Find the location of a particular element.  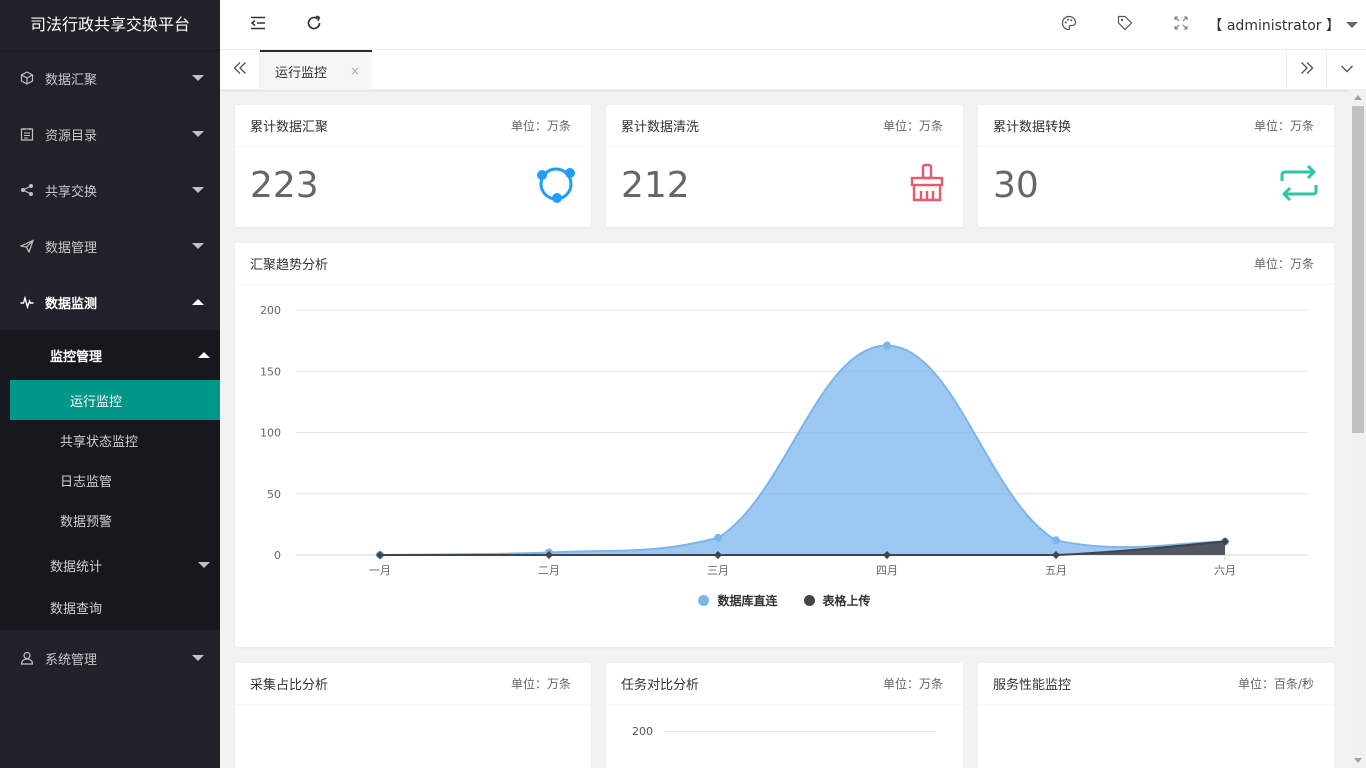

user-menu: 【 administrator 】 is located at coordinates (1283, 25).